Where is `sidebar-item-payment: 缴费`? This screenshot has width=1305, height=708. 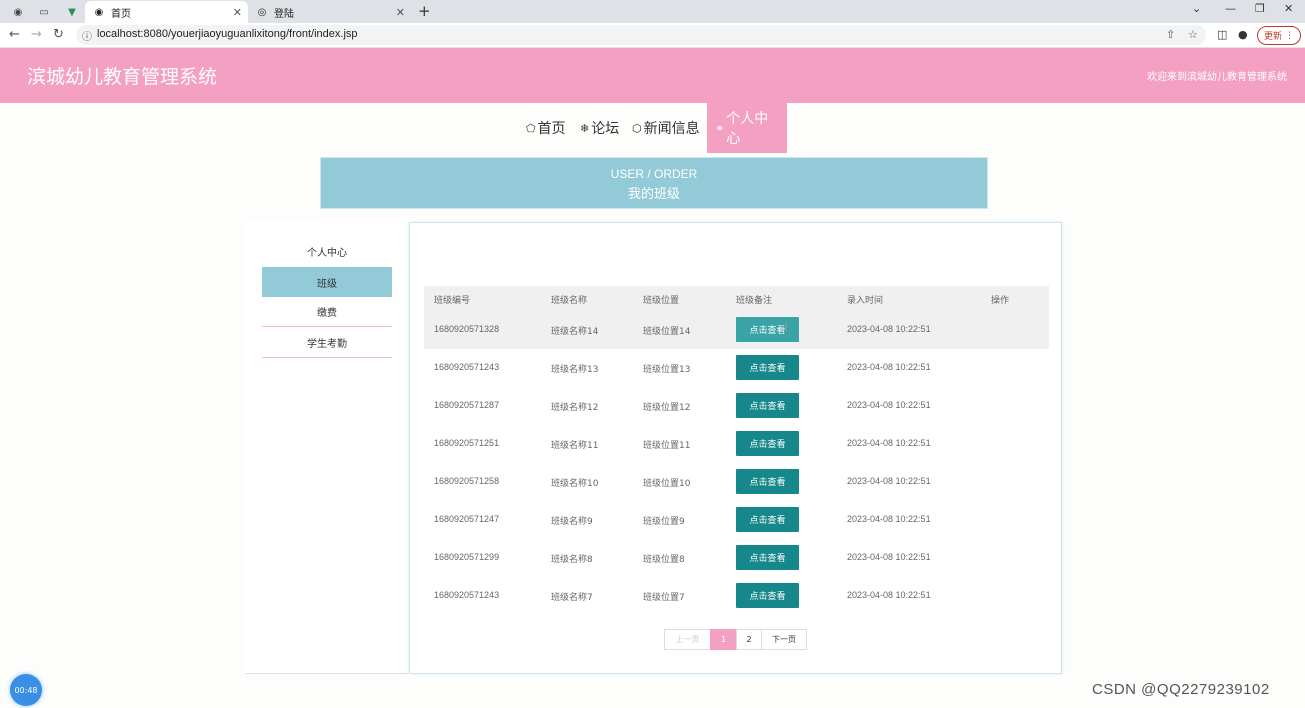
sidebar-item-payment: 缴费 is located at coordinates (327, 312).